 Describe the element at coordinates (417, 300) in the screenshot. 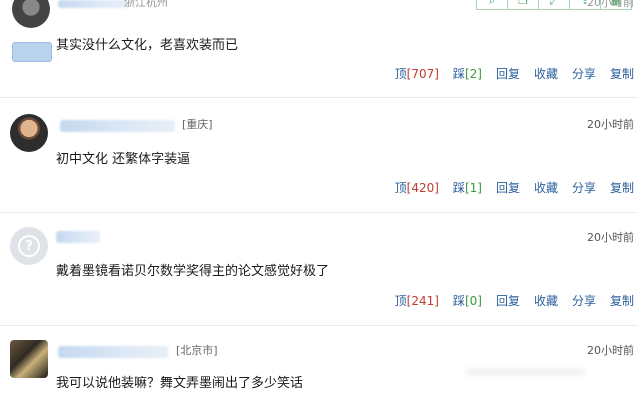

I see `upvote-button: 顶[241]` at that location.